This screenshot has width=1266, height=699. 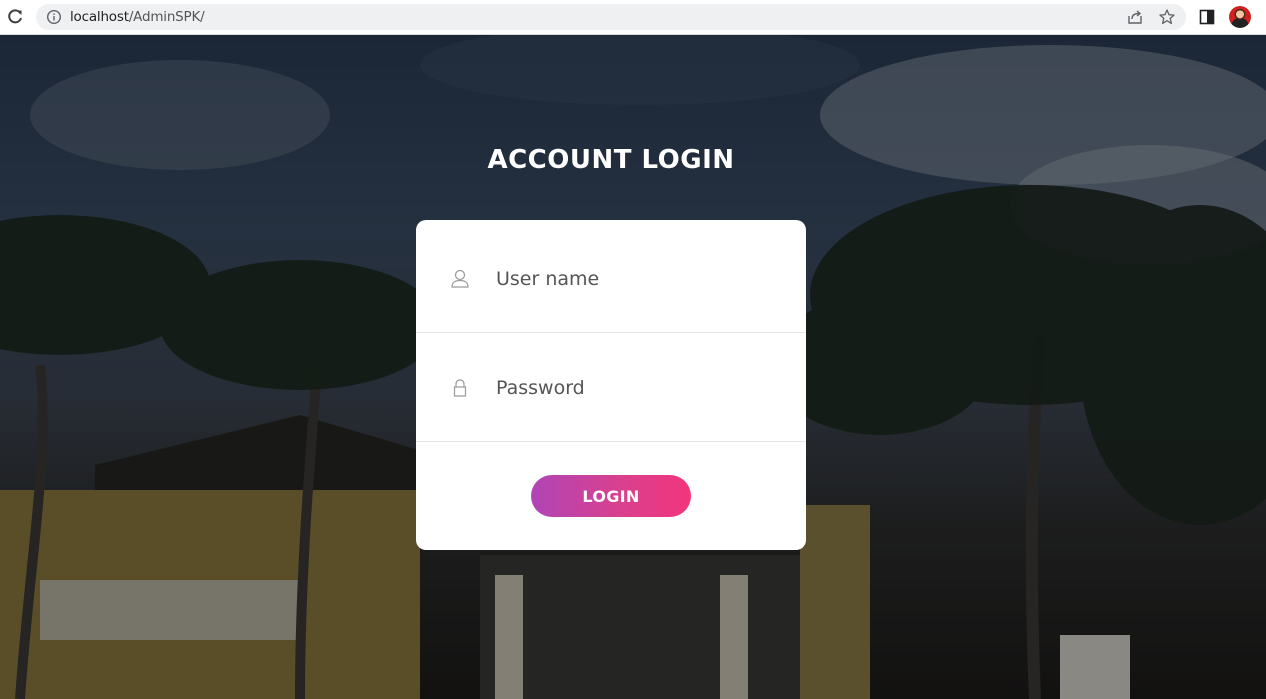 I want to click on bookmark-star-icon, so click(x=1167, y=17).